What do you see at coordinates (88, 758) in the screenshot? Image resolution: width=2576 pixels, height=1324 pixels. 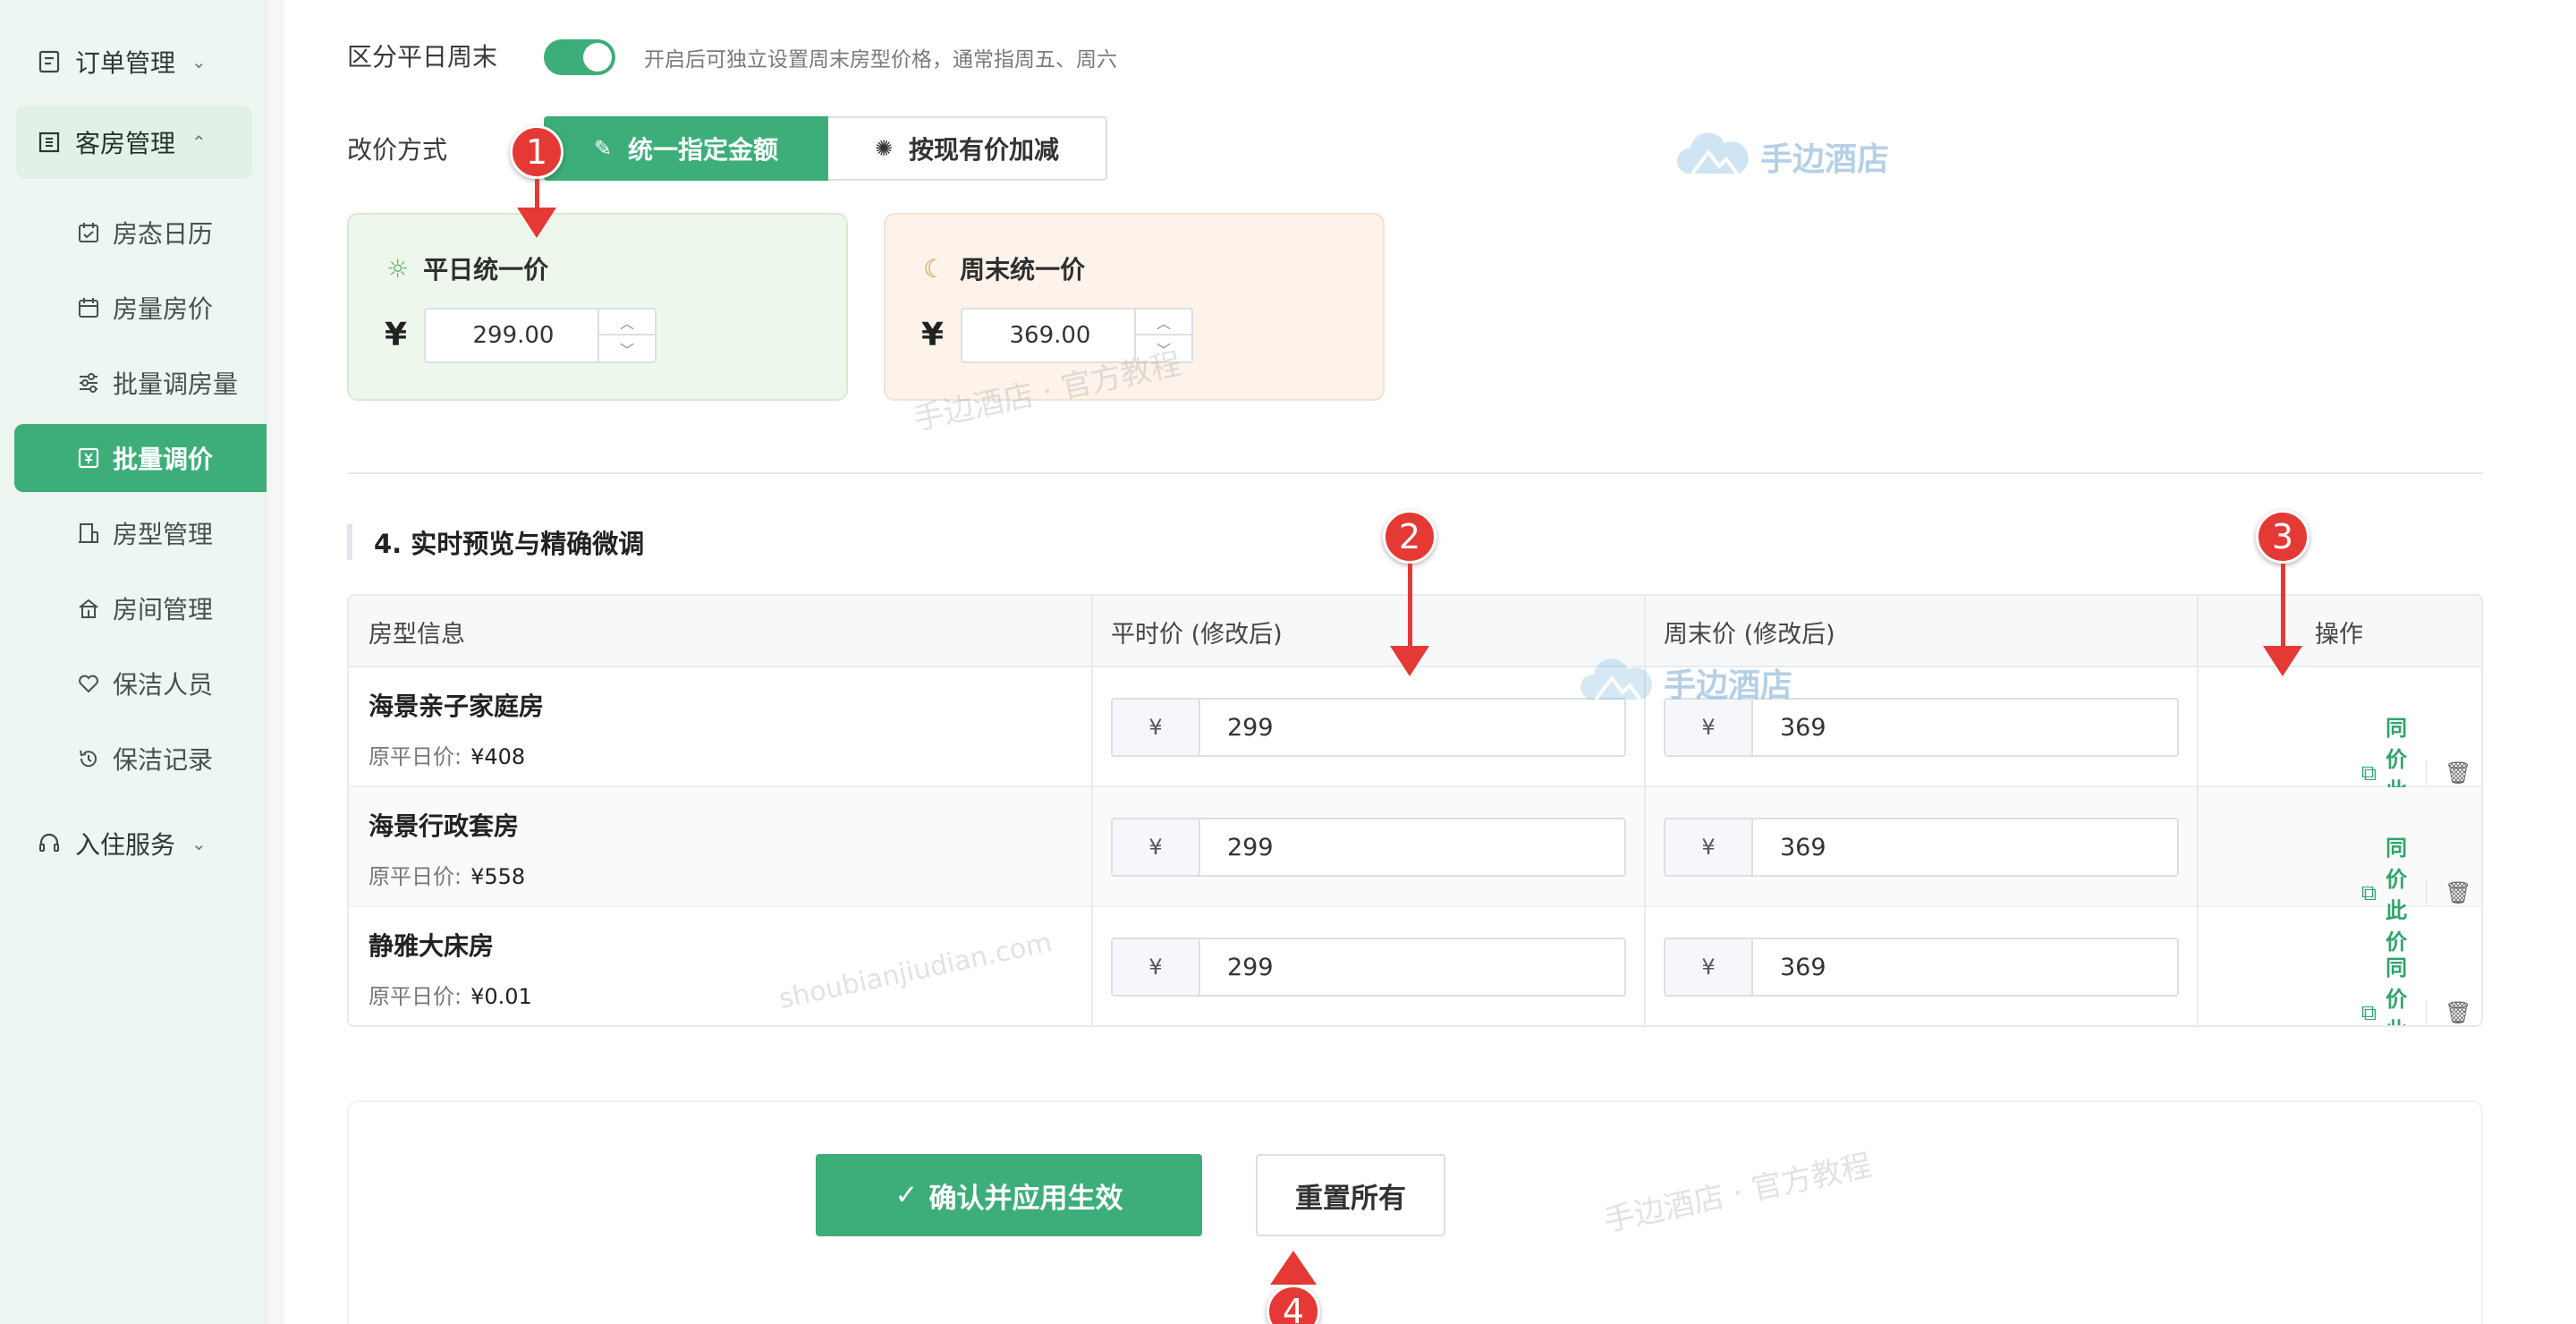 I see `history-icon` at bounding box center [88, 758].